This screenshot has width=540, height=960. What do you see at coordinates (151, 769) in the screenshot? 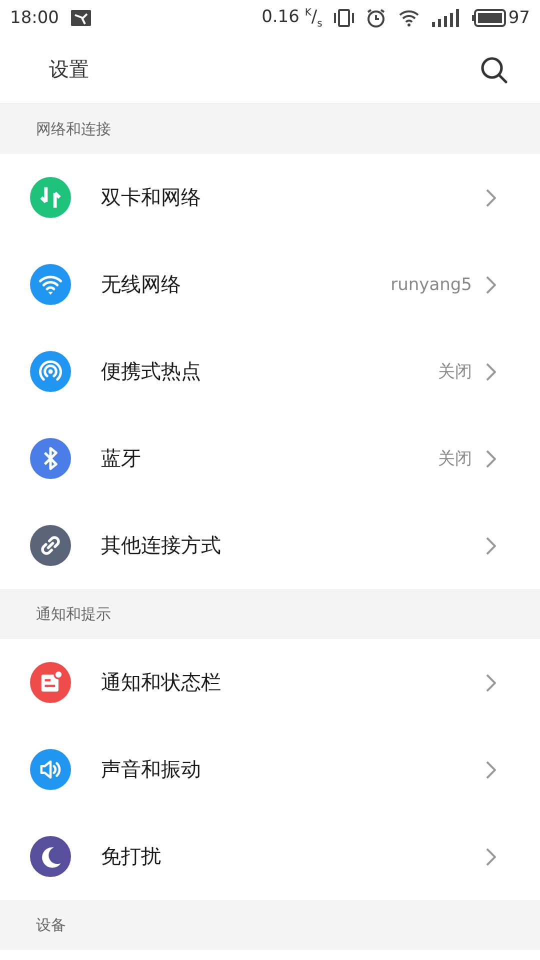
I see `item-label: 声音和振动` at bounding box center [151, 769].